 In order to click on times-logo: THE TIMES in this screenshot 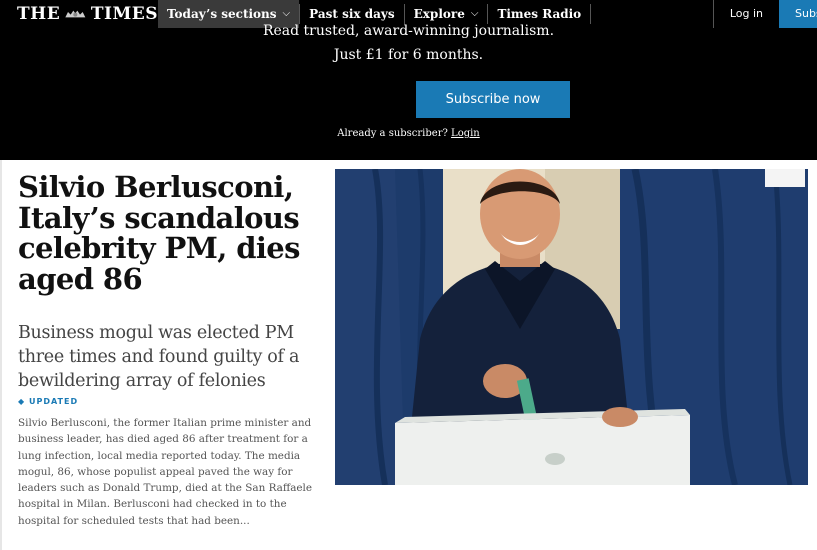, I will do `click(79, 14)`.